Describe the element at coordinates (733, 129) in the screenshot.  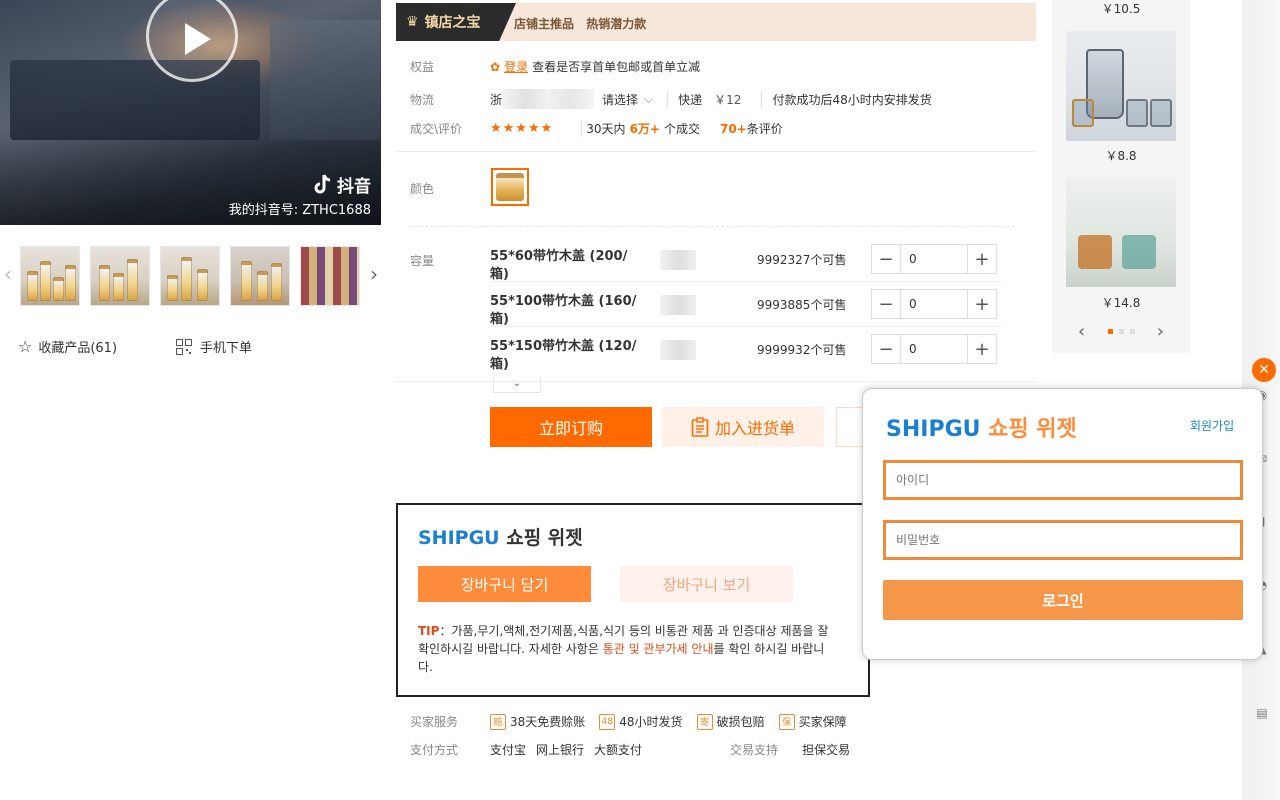
I see `reviews-count: 70+` at that location.